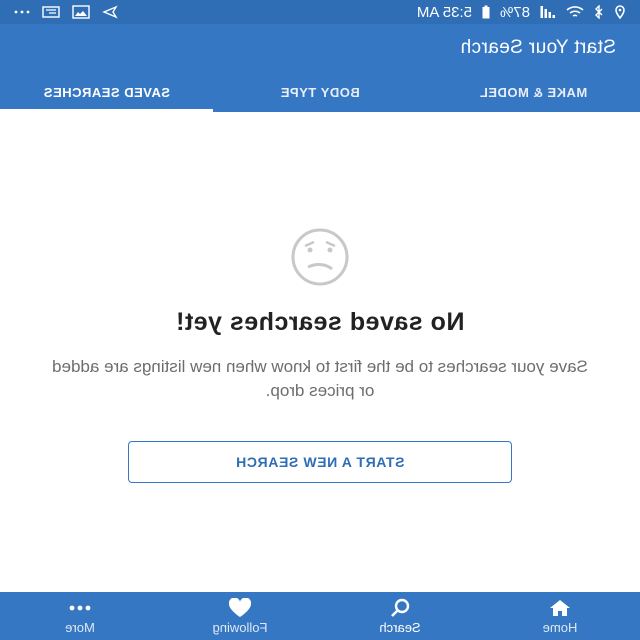 Image resolution: width=640 pixels, height=640 pixels. I want to click on nav-label: More, so click(80, 627).